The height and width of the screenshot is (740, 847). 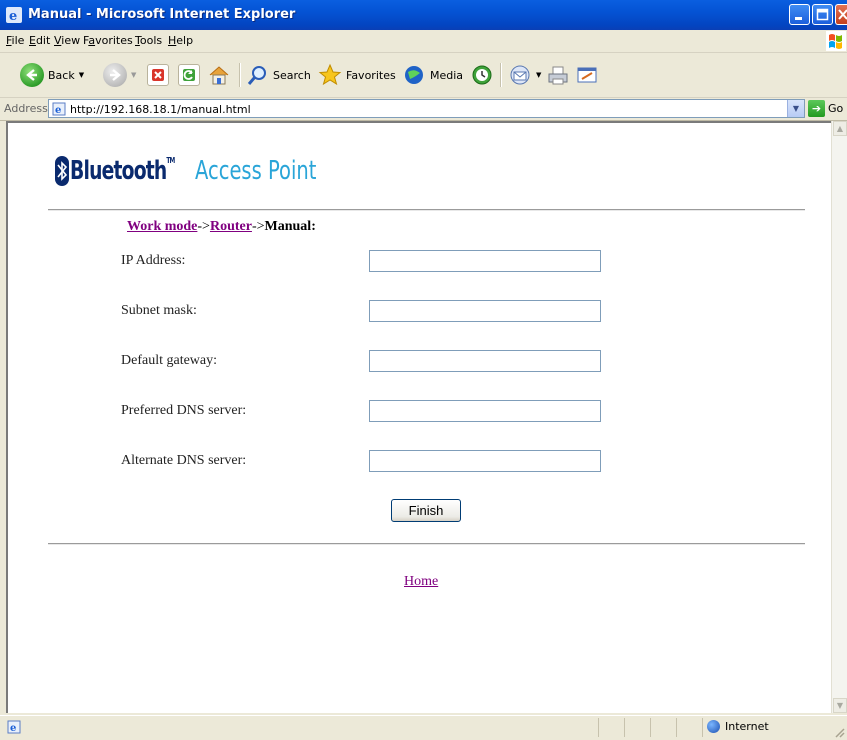 What do you see at coordinates (32, 75) in the screenshot?
I see `back-arrow-icon` at bounding box center [32, 75].